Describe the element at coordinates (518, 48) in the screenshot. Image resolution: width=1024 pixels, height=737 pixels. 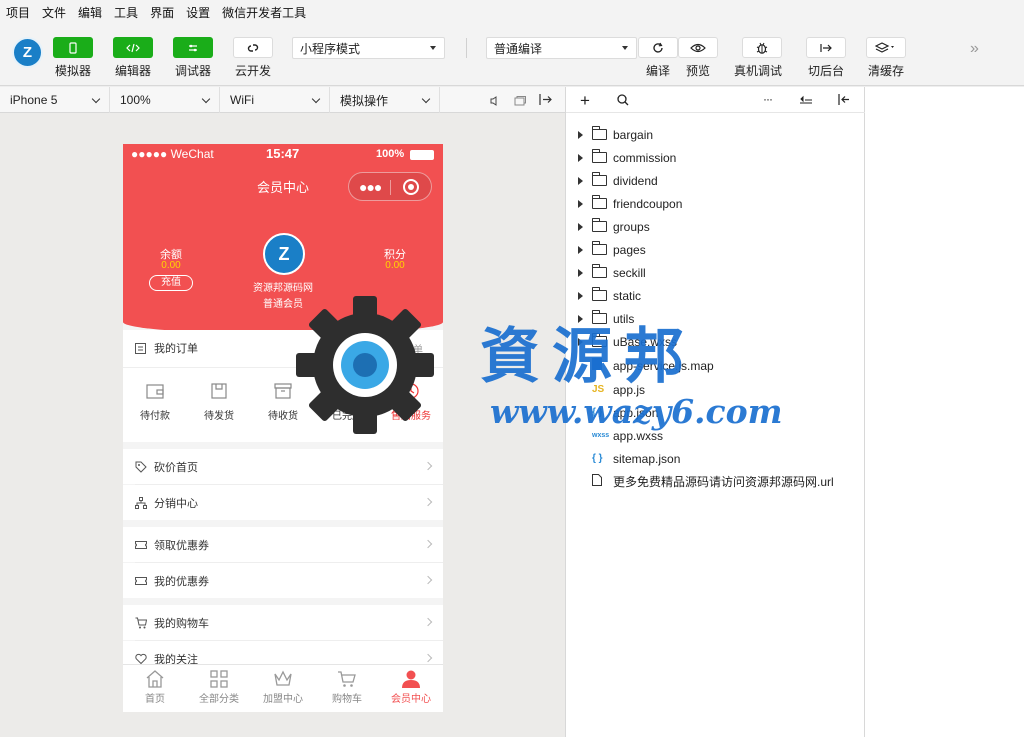
I see `compile-select-value: 普通编译` at that location.